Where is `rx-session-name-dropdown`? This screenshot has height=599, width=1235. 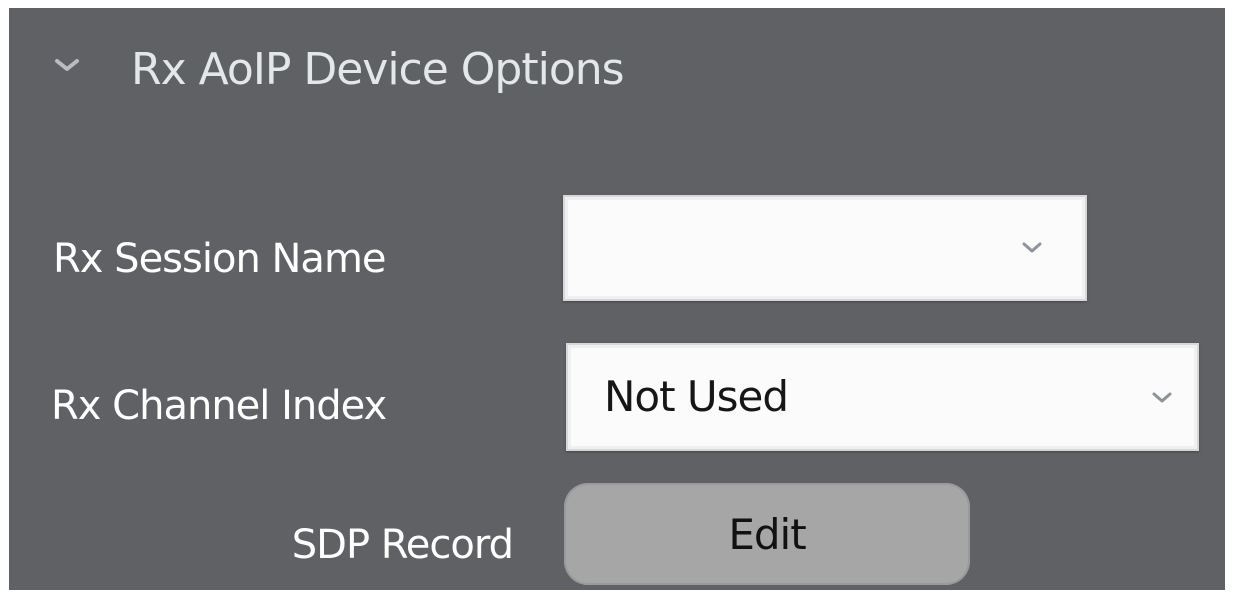
rx-session-name-dropdown is located at coordinates (825, 248).